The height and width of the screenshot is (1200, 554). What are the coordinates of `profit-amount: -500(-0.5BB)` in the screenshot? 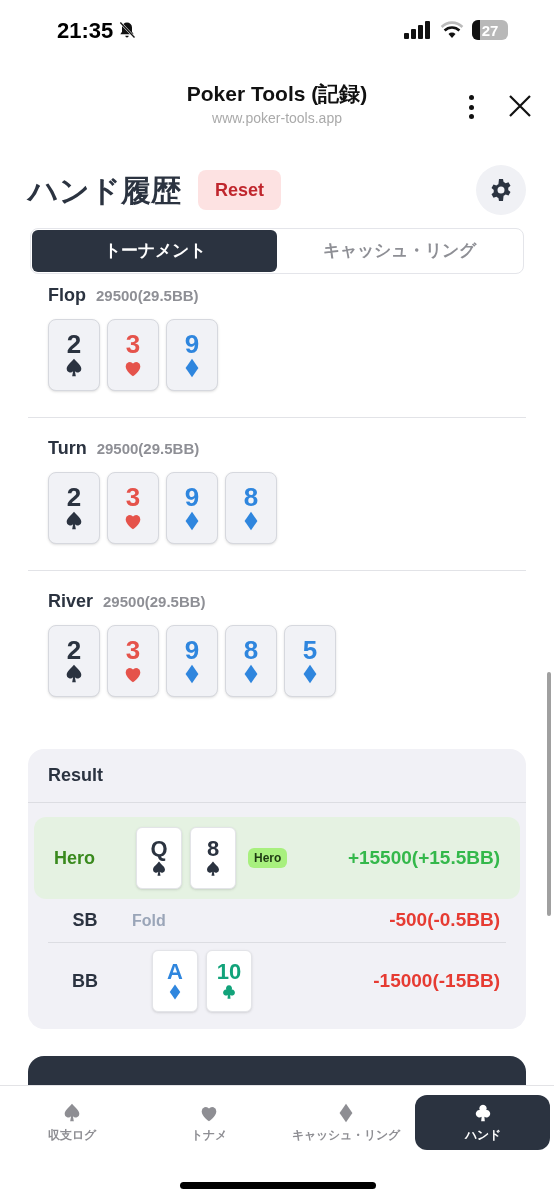 It's located at (444, 920).